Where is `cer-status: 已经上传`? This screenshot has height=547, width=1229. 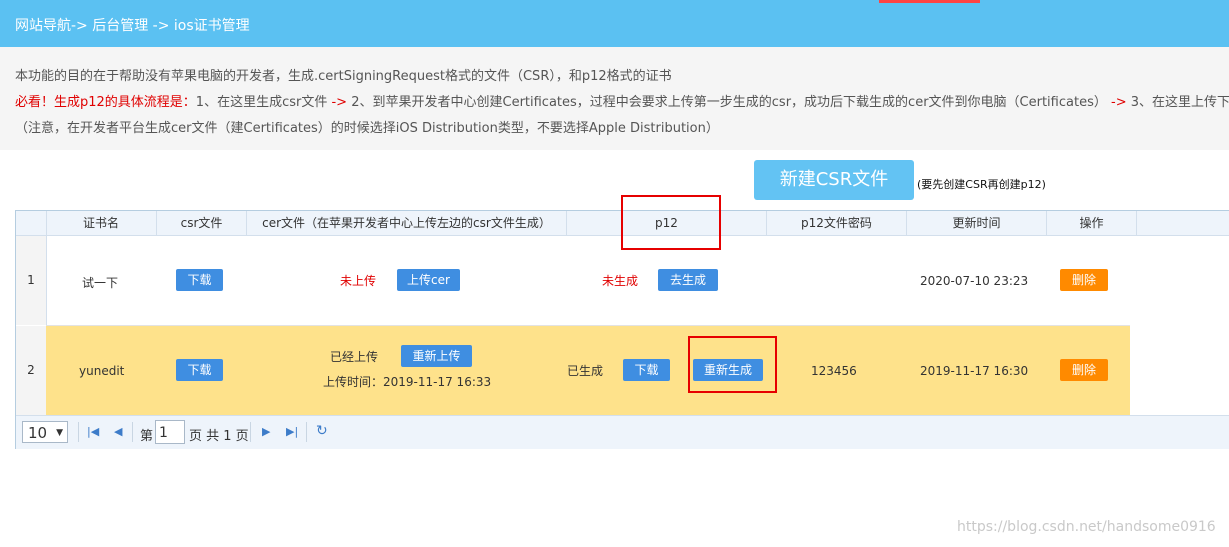 cer-status: 已经上传 is located at coordinates (354, 357).